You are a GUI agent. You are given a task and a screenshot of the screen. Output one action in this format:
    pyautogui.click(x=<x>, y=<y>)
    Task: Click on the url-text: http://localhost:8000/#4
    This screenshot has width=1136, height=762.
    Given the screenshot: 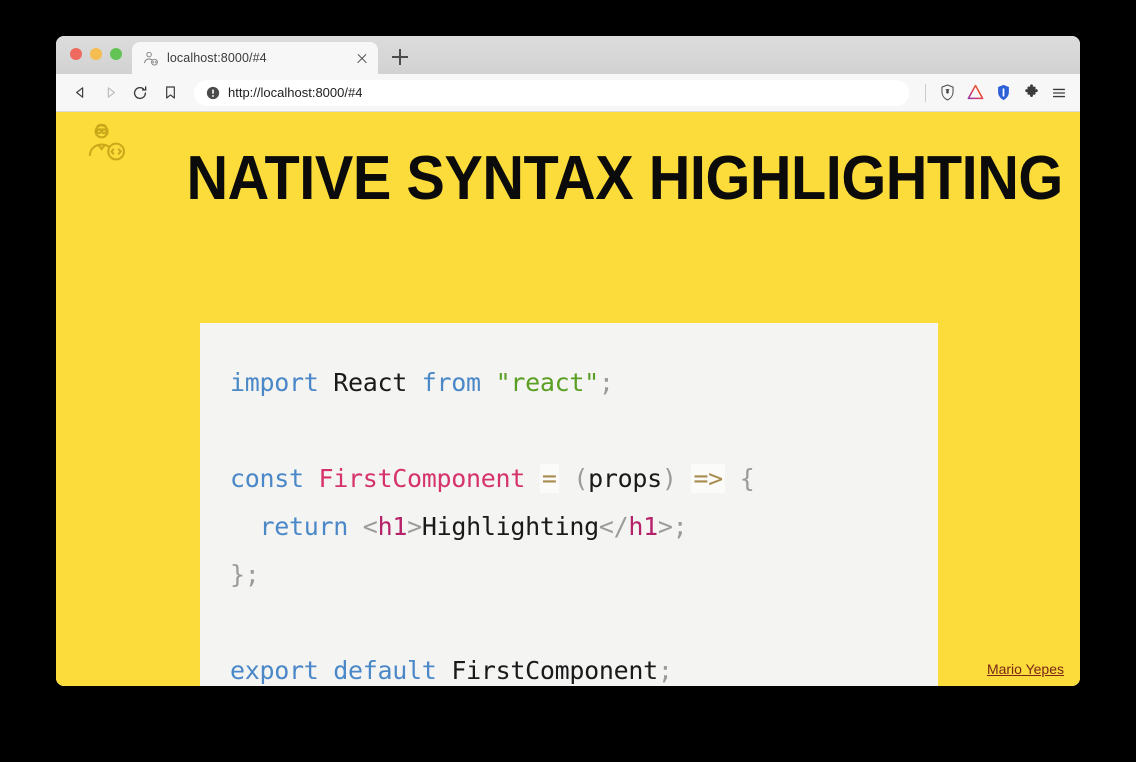 What is the action you would take?
    pyautogui.click(x=295, y=92)
    